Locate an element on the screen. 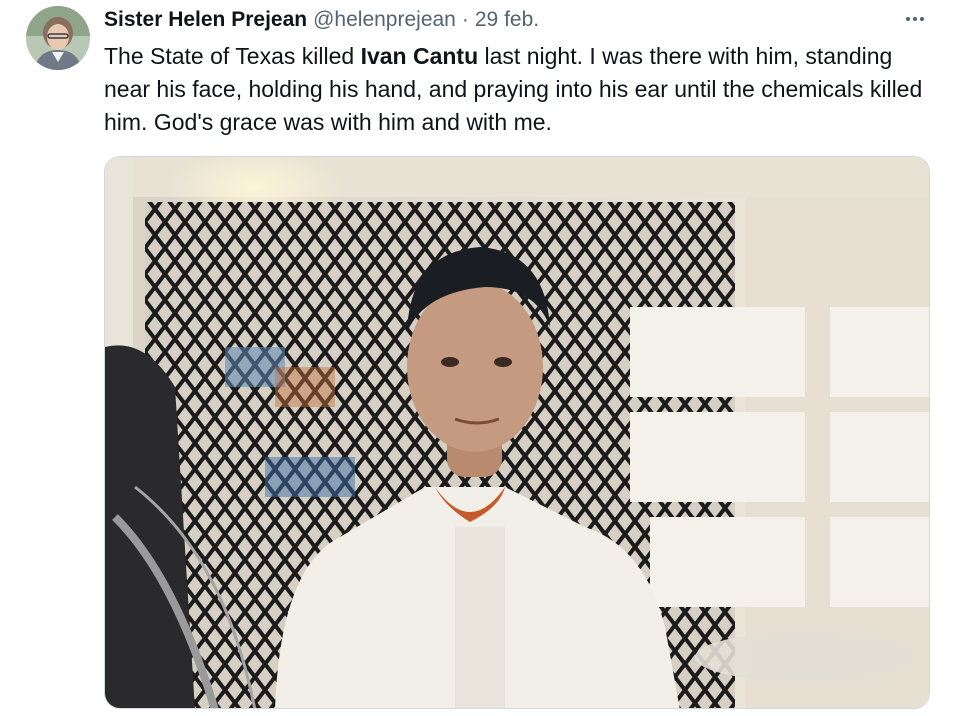 Image resolution: width=960 pixels, height=716 pixels. author-handle: @helenprejean is located at coordinates (384, 20).